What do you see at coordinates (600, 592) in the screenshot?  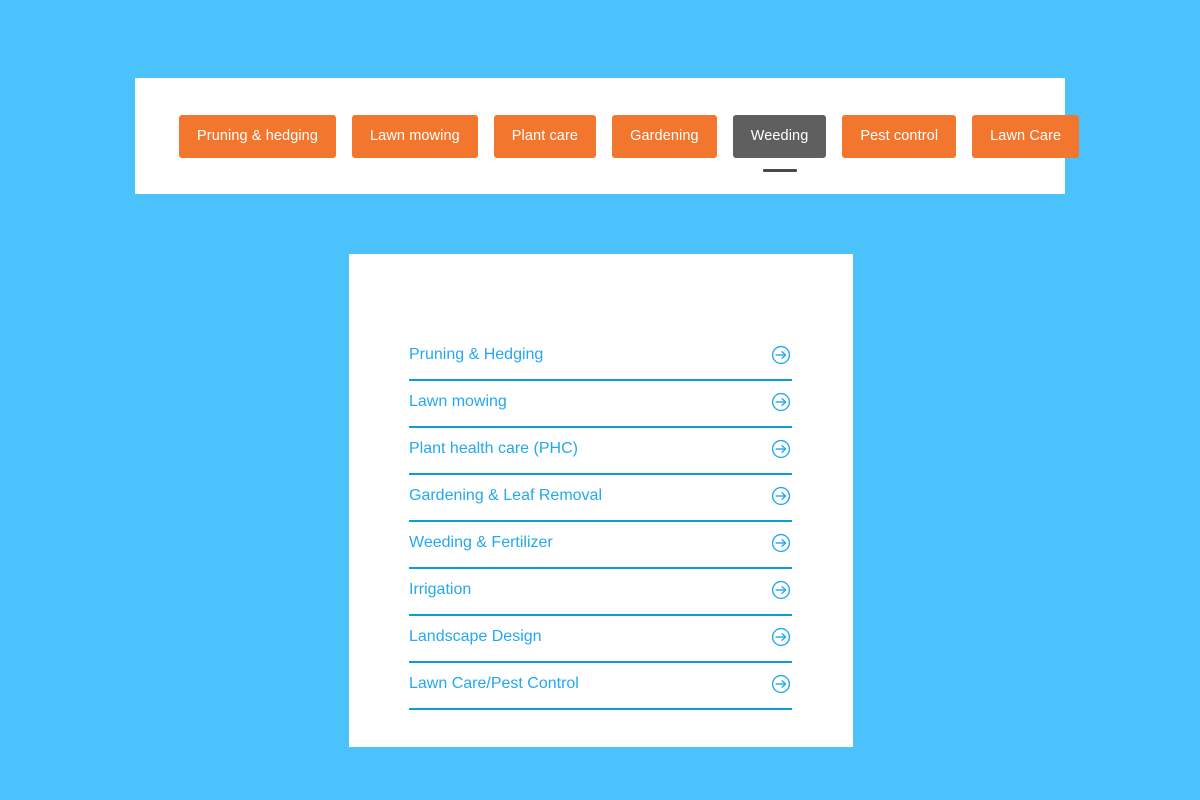 I see `service-list-item: Irrigation` at bounding box center [600, 592].